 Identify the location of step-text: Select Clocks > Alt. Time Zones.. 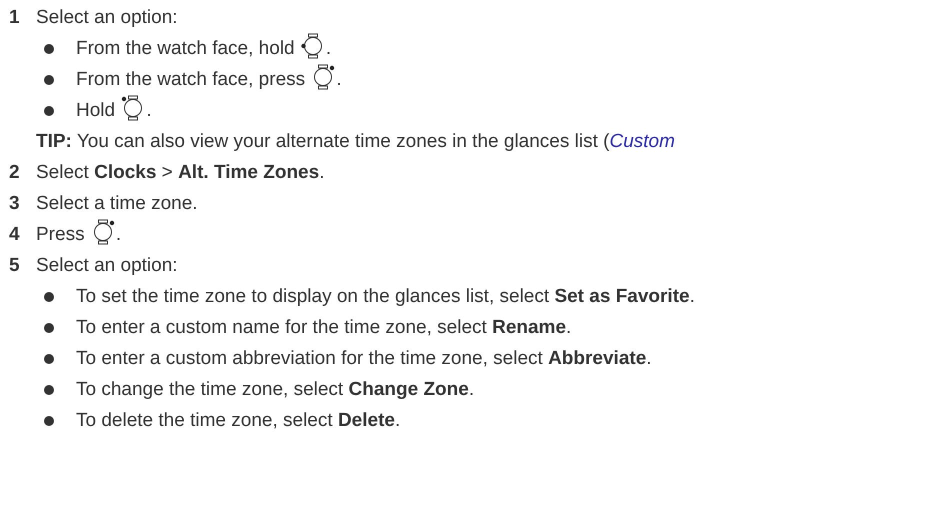
(180, 172).